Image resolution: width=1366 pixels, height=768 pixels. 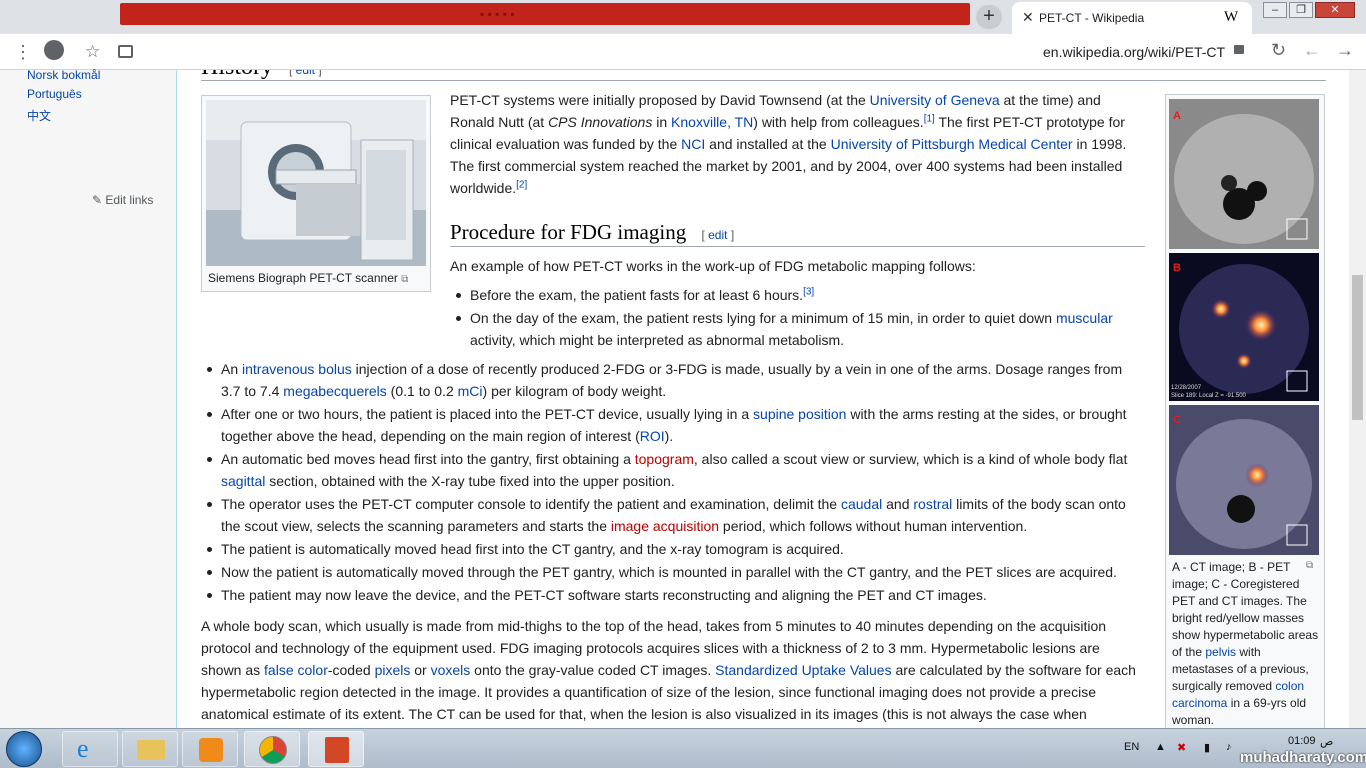 I want to click on tab-title: PET-CT - Wikipedia, so click(x=1092, y=18).